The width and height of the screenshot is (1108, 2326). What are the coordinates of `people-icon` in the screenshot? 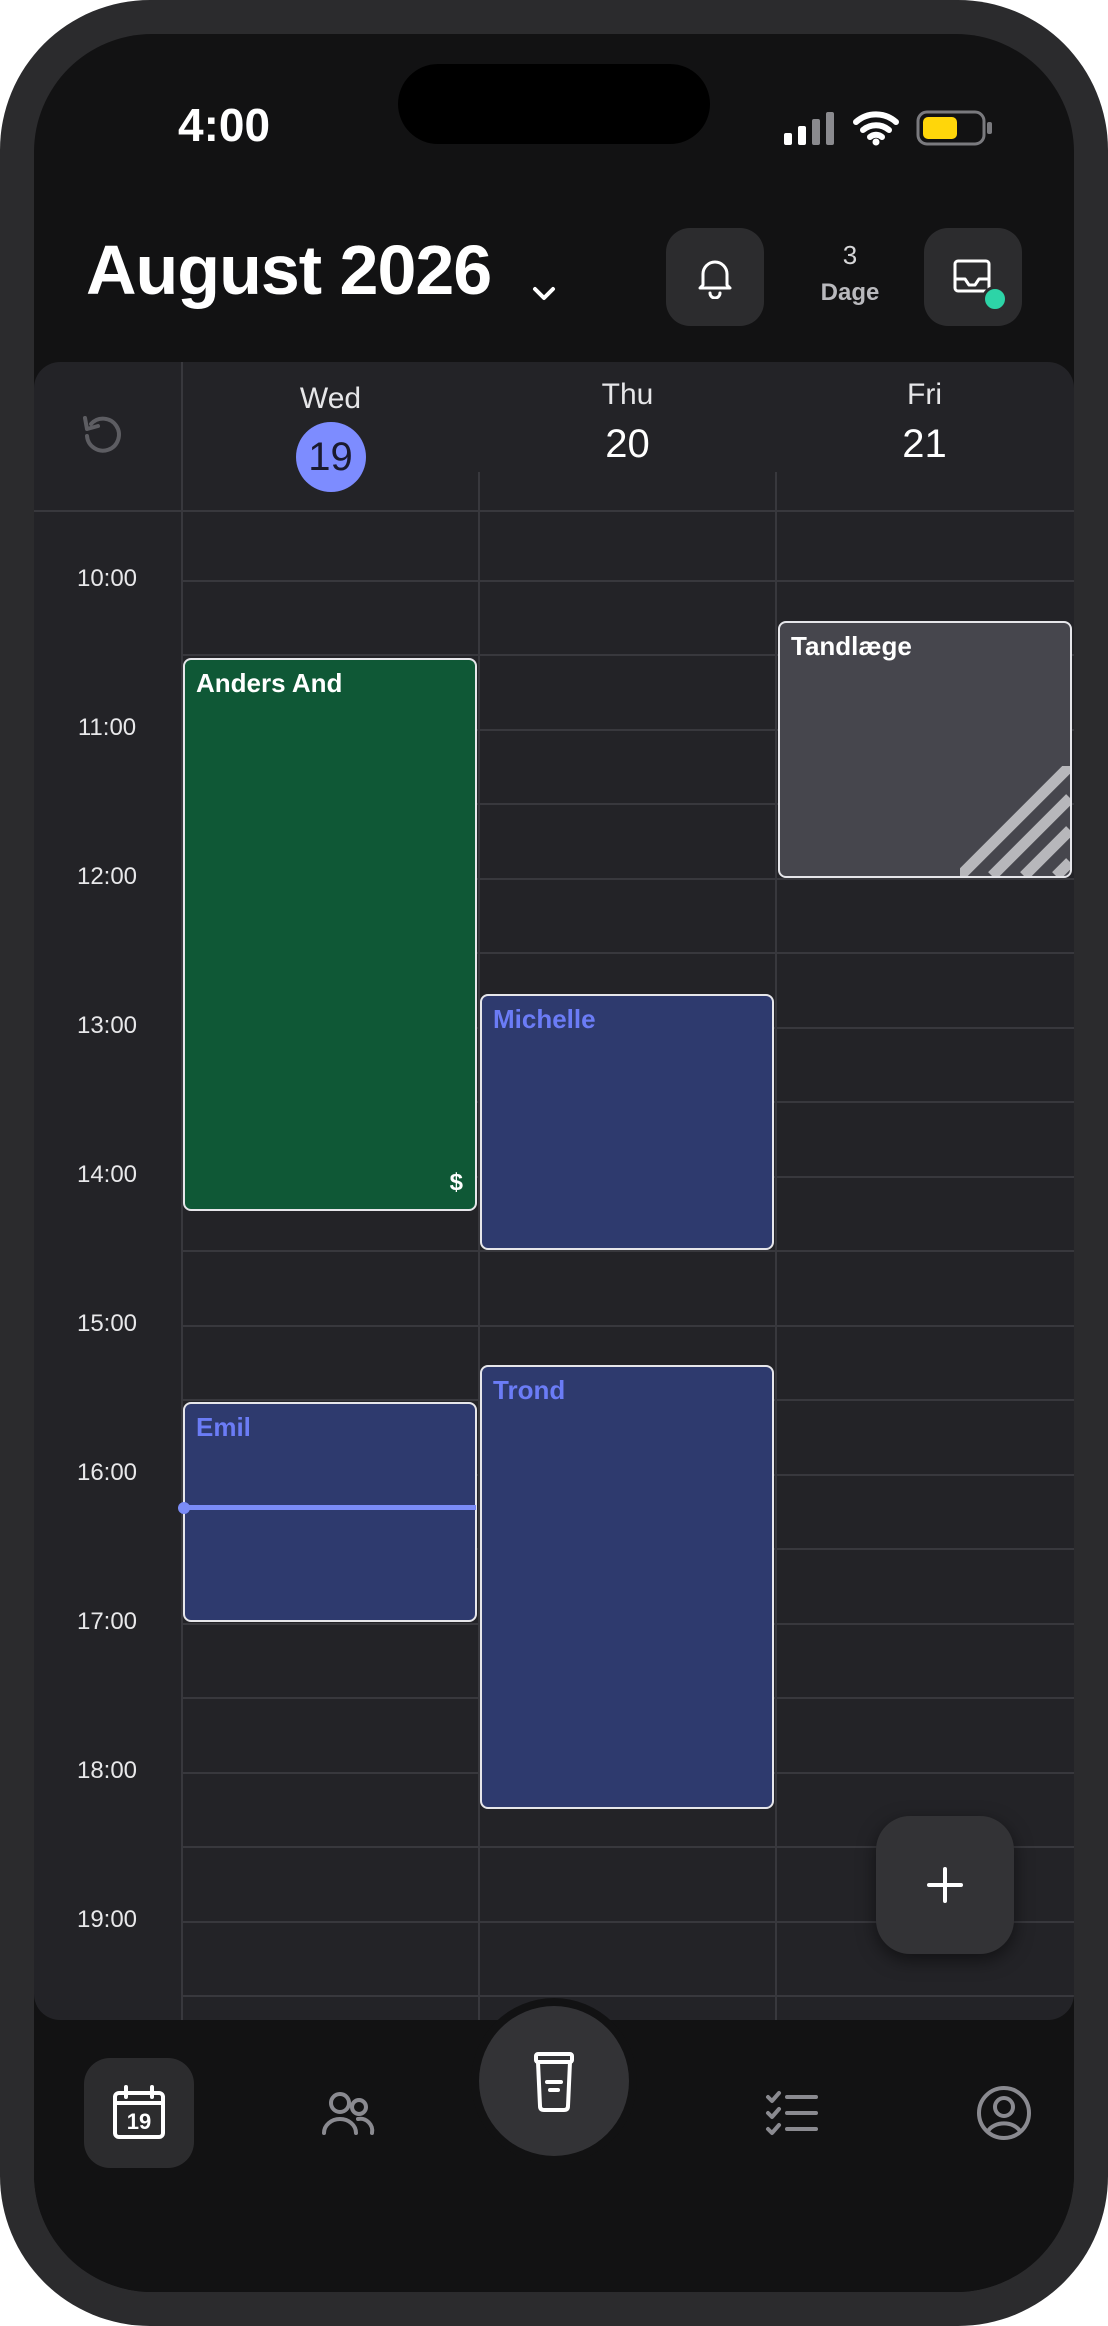 It's located at (348, 2113).